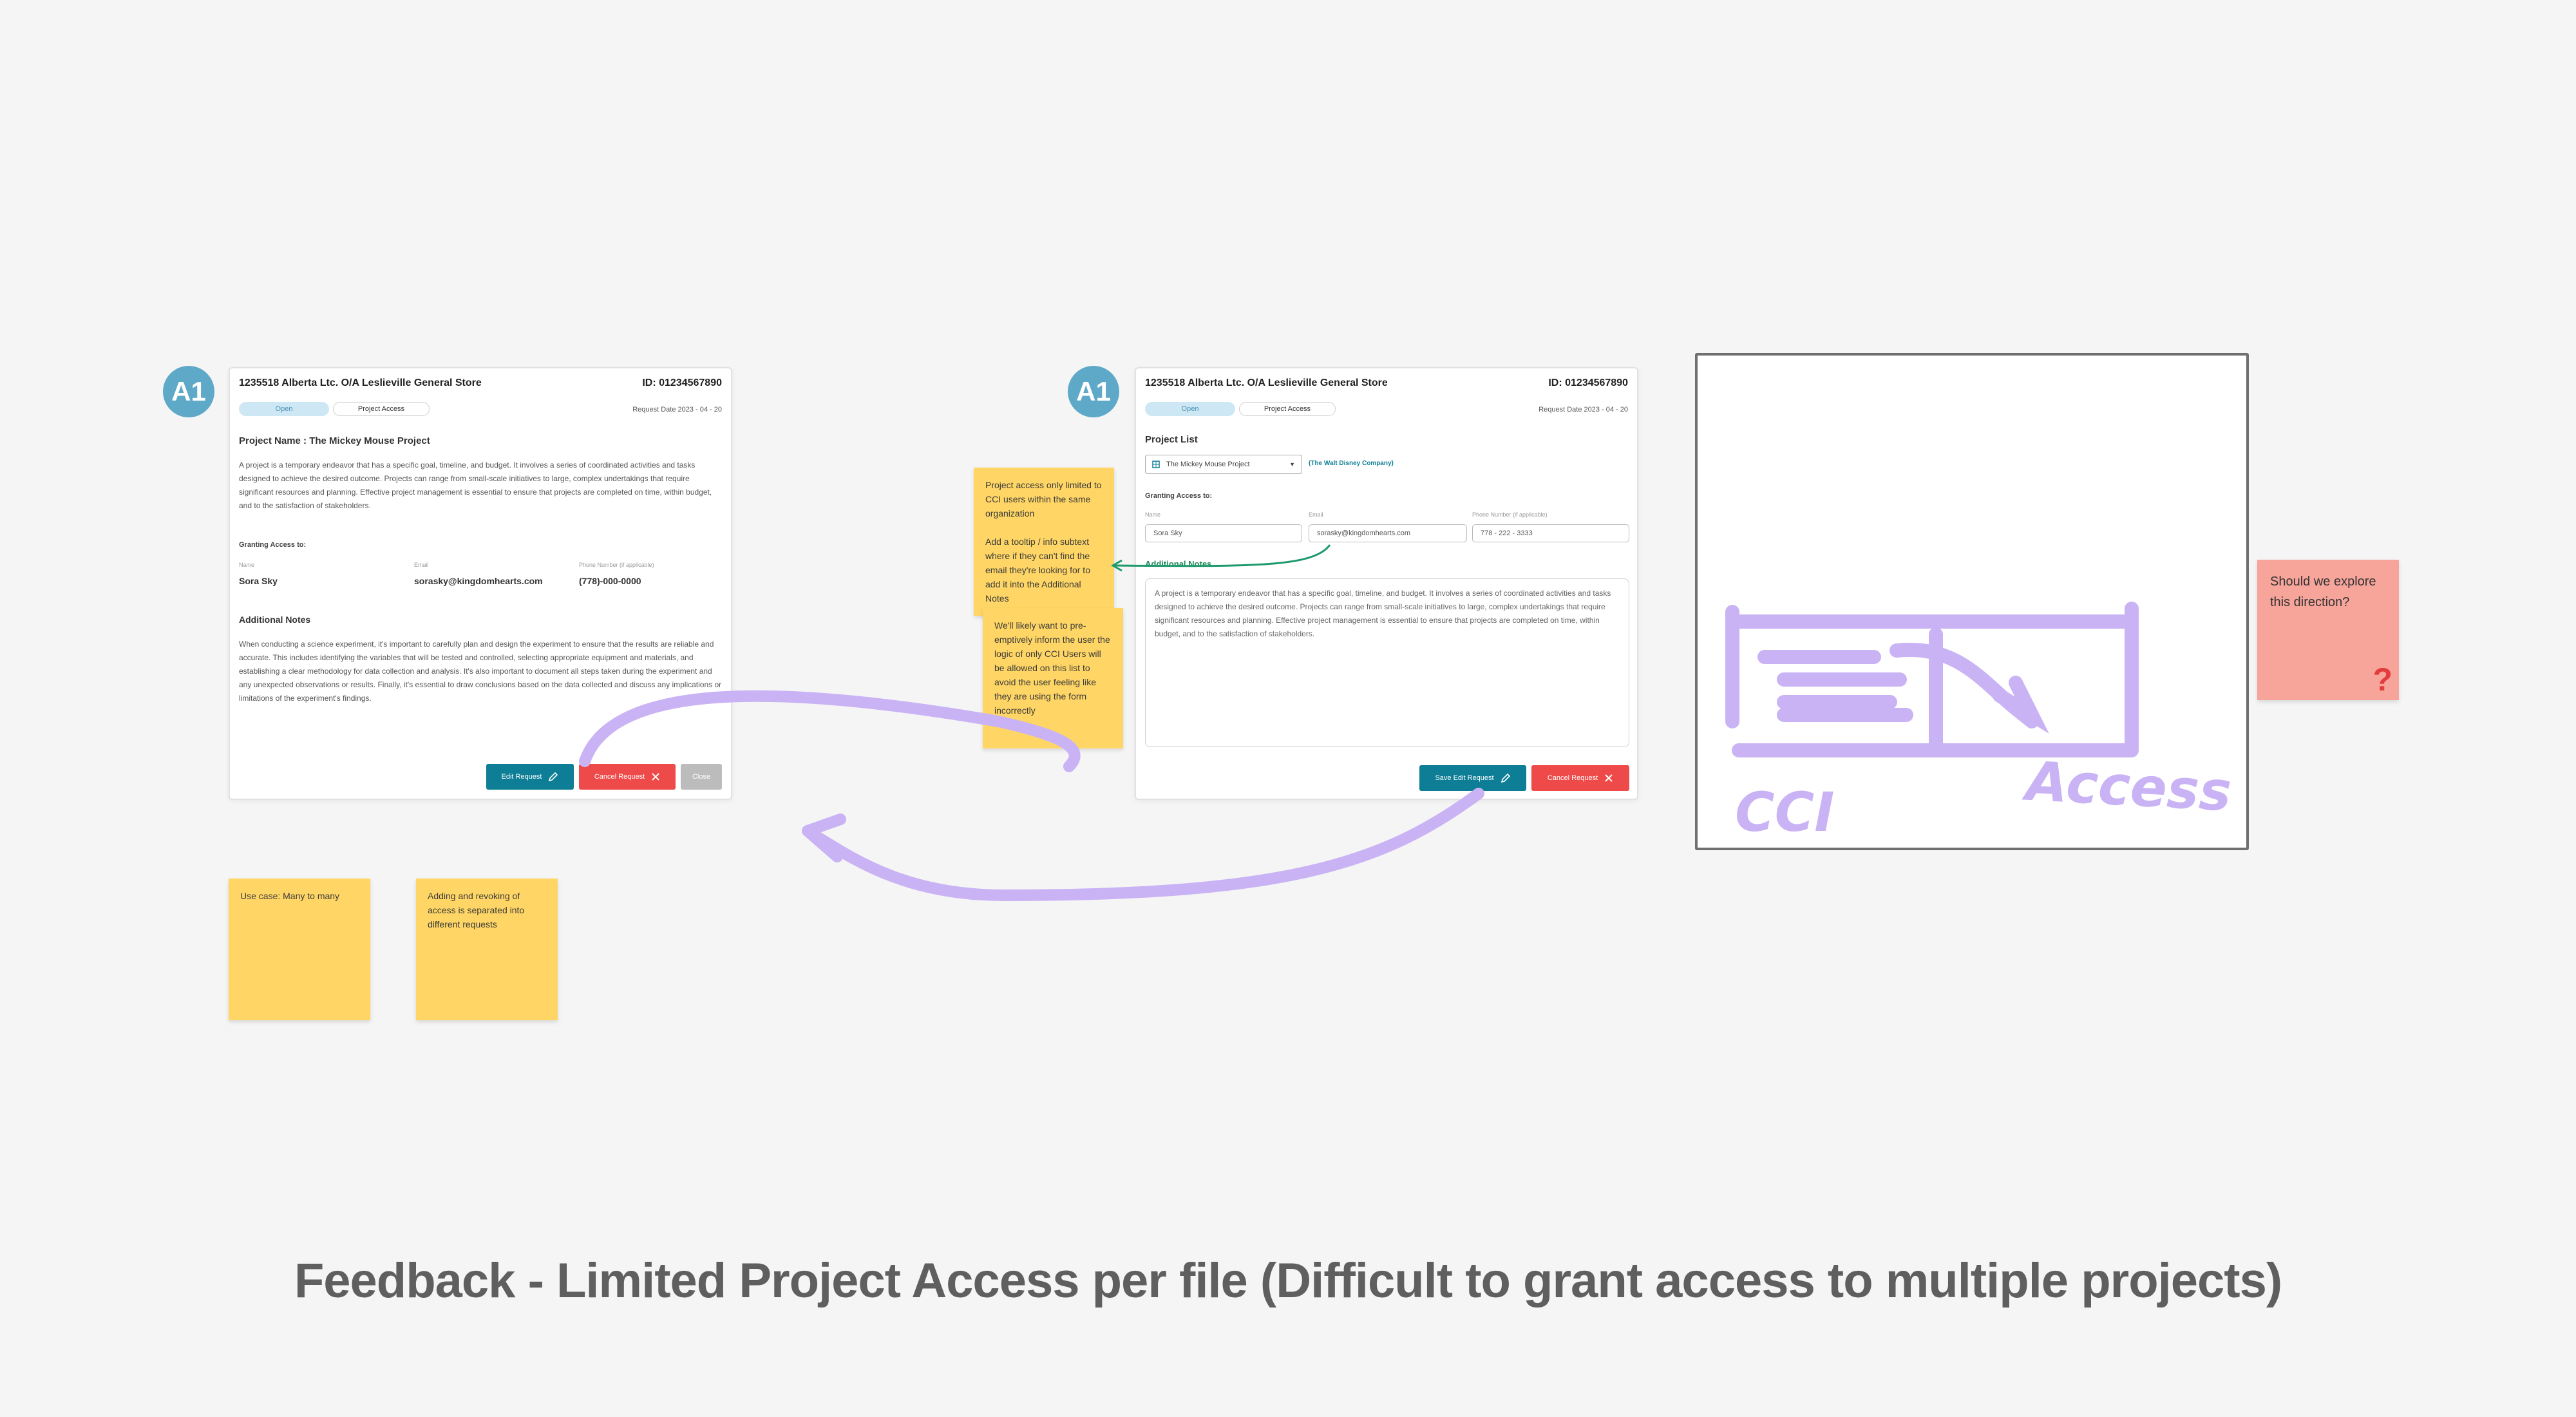  What do you see at coordinates (824, 837) in the screenshot?
I see `sketch-arrow-head-icon` at bounding box center [824, 837].